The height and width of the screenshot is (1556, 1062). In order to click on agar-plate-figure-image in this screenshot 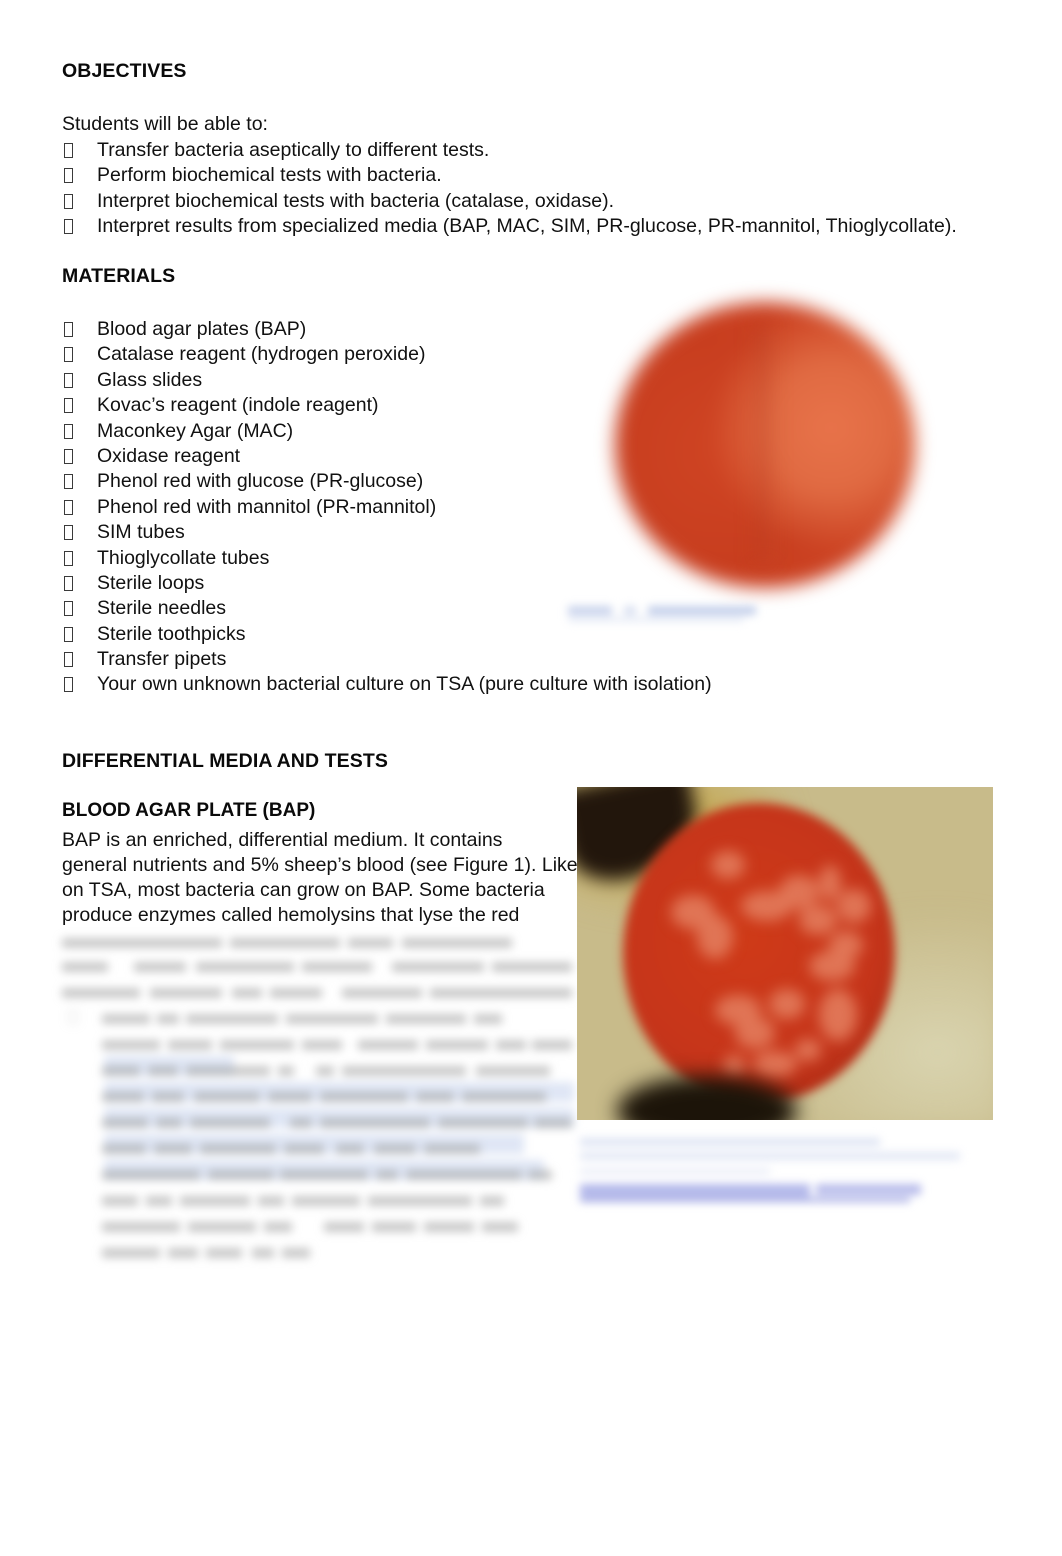, I will do `click(767, 446)`.